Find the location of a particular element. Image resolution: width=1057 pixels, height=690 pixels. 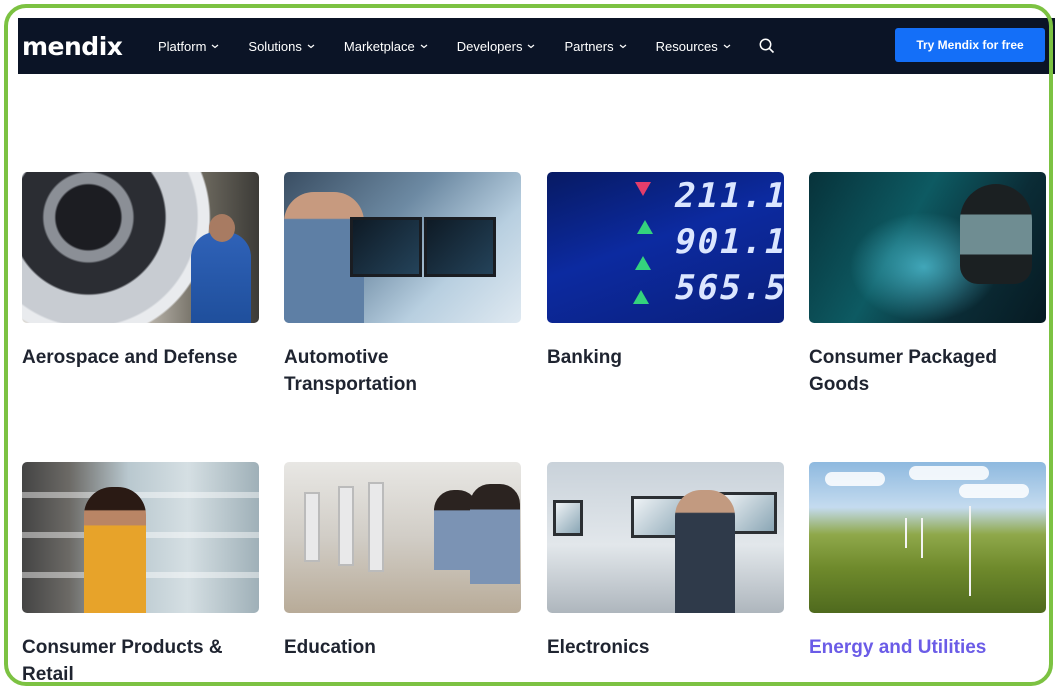

shelf is located at coordinates (140, 495).